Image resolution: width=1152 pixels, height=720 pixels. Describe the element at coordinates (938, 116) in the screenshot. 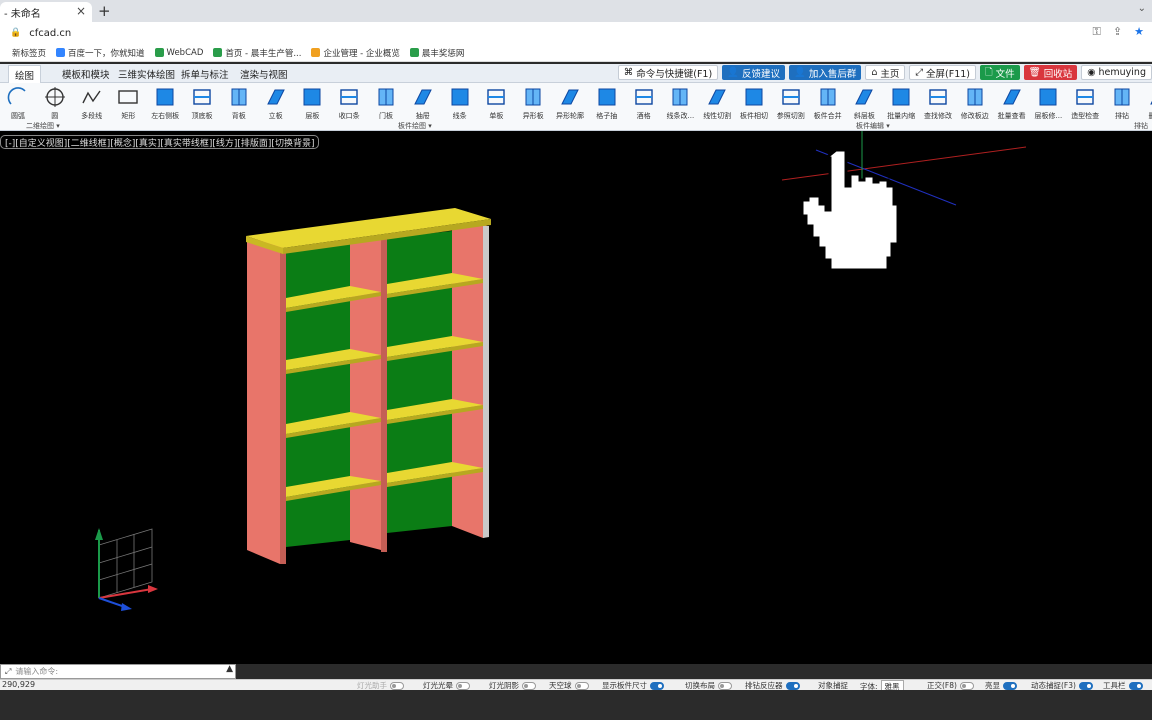

I see `ribbon-tool-label: 查找修改` at that location.